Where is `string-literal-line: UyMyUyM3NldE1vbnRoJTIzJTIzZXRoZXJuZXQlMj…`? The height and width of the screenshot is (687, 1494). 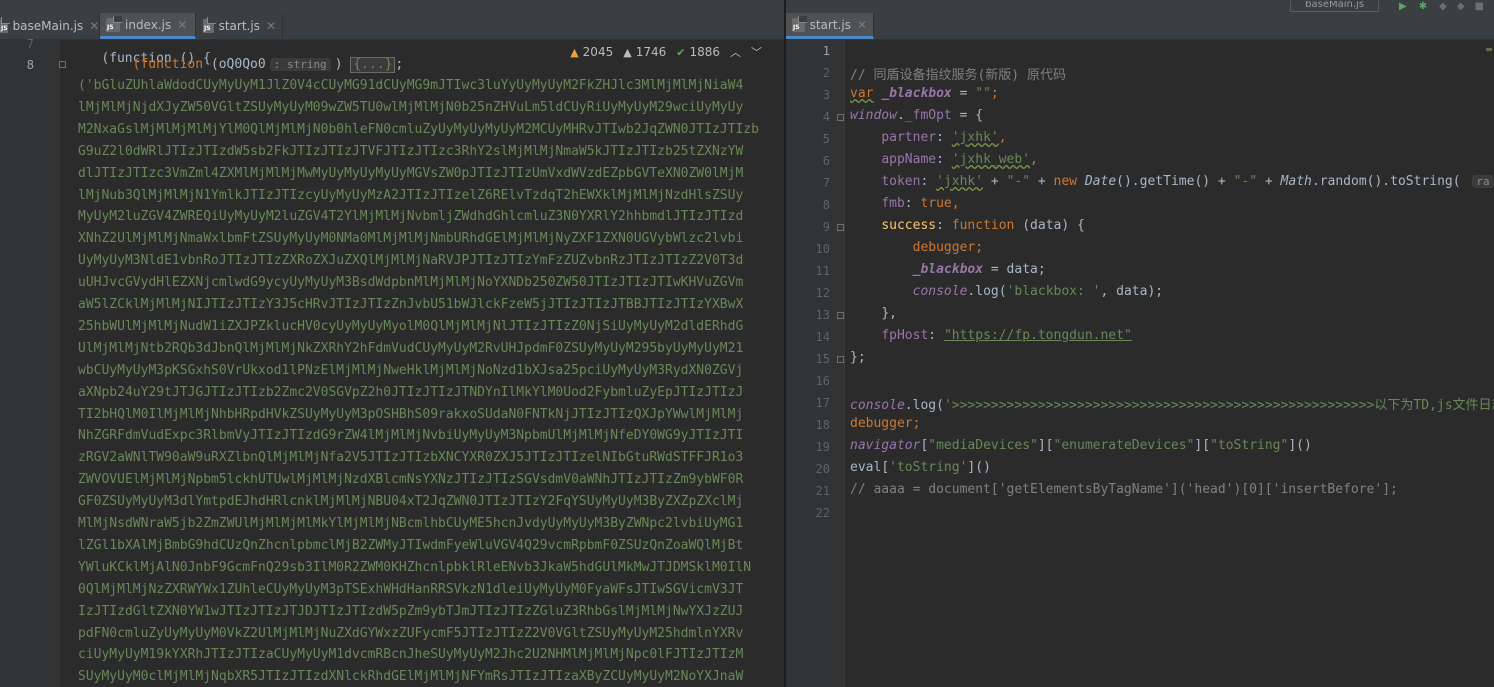
string-literal-line: UyMyUyM3NldE1vbnRoJTIzJTIzZXRoZXJuZXQlMj… is located at coordinates (411, 261).